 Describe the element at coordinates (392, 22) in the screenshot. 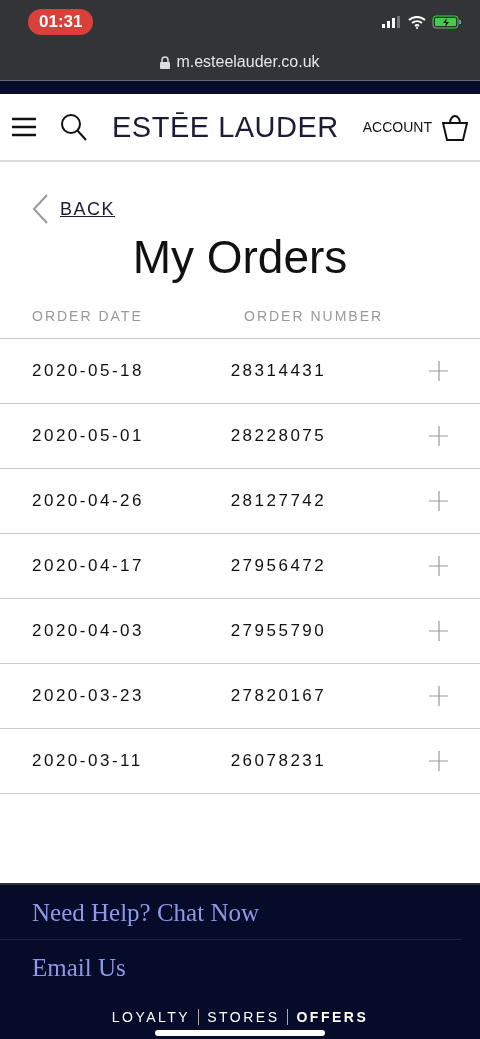

I see `signal-icon` at that location.